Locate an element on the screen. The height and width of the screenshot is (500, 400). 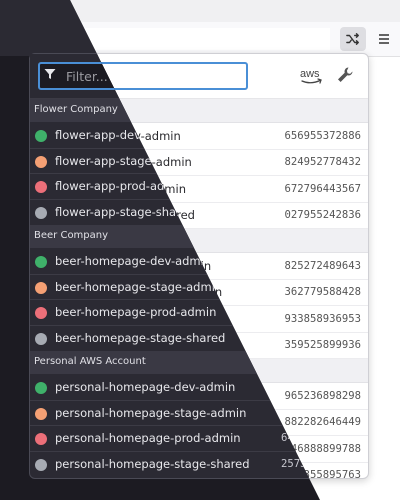
account-name: flower-app-stage-shared is located at coordinates (125, 215).